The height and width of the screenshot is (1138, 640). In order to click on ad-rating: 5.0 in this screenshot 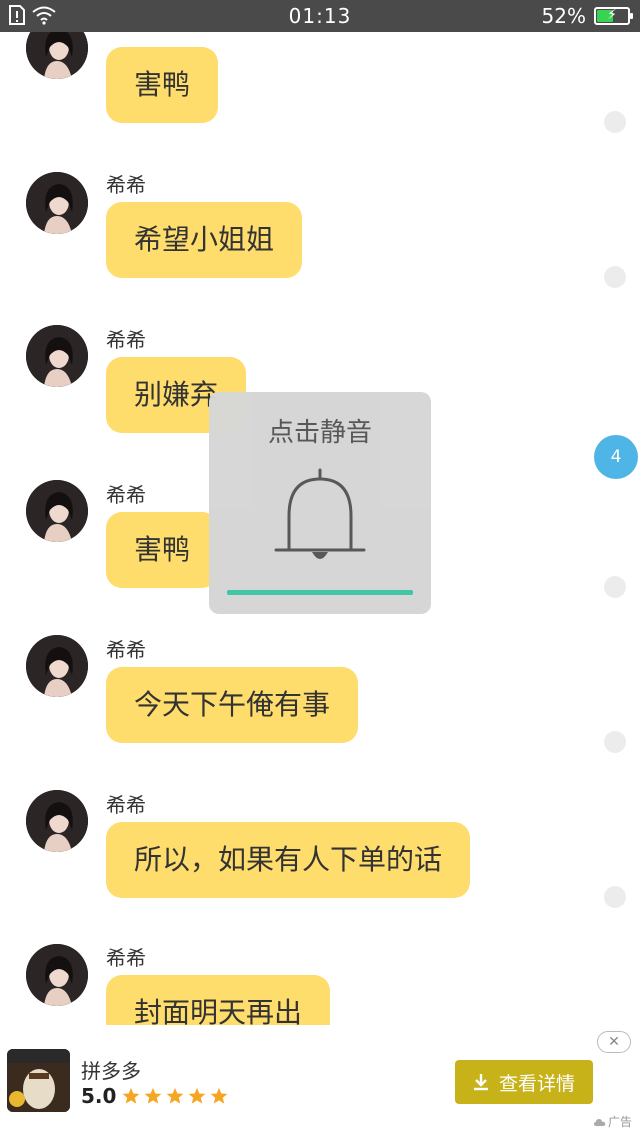, I will do `click(154, 1096)`.